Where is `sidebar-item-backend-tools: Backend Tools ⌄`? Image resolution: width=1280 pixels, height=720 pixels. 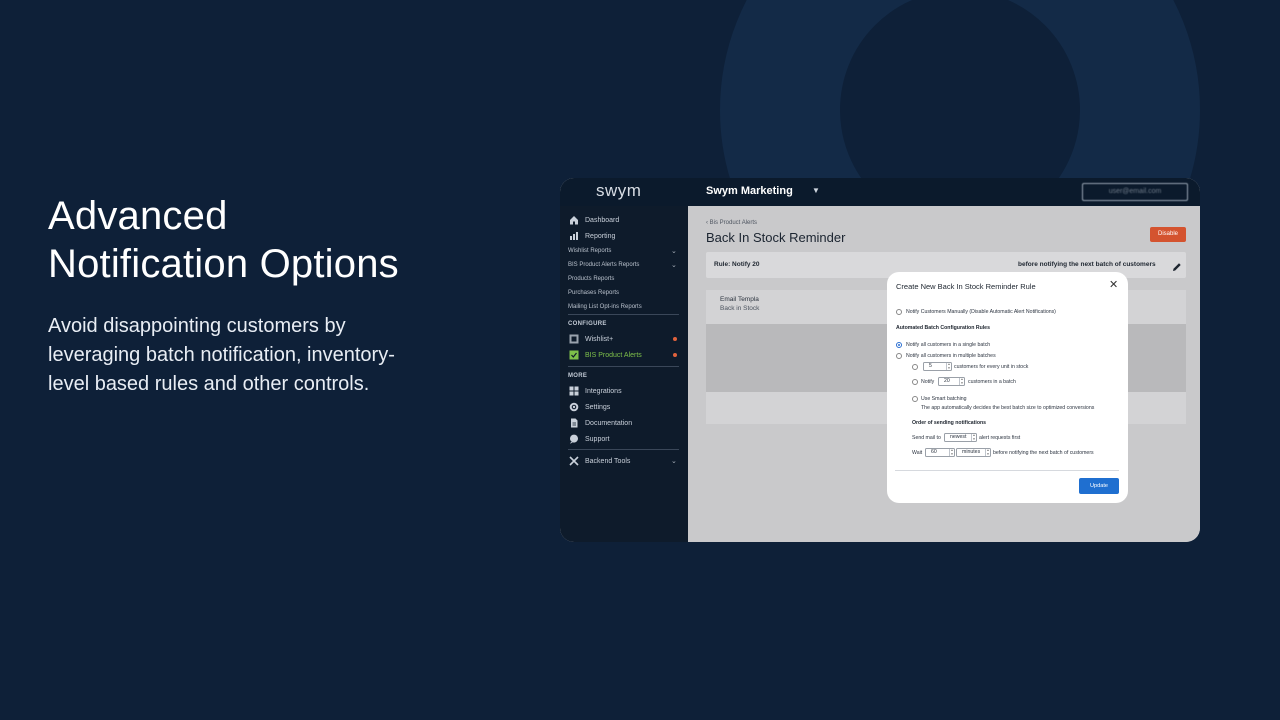 sidebar-item-backend-tools: Backend Tools ⌄ is located at coordinates (624, 461).